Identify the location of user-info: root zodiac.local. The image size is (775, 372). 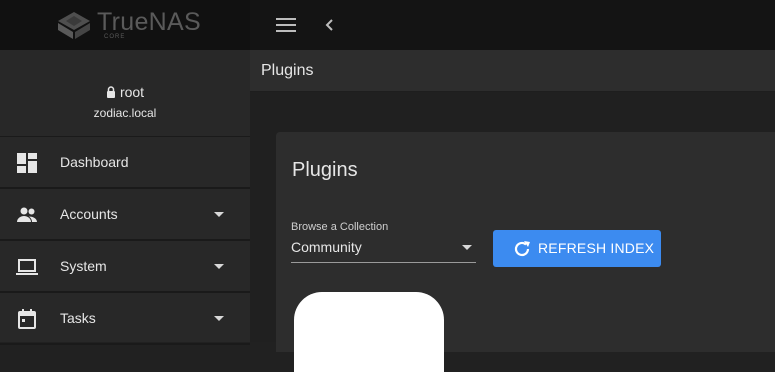
(125, 93).